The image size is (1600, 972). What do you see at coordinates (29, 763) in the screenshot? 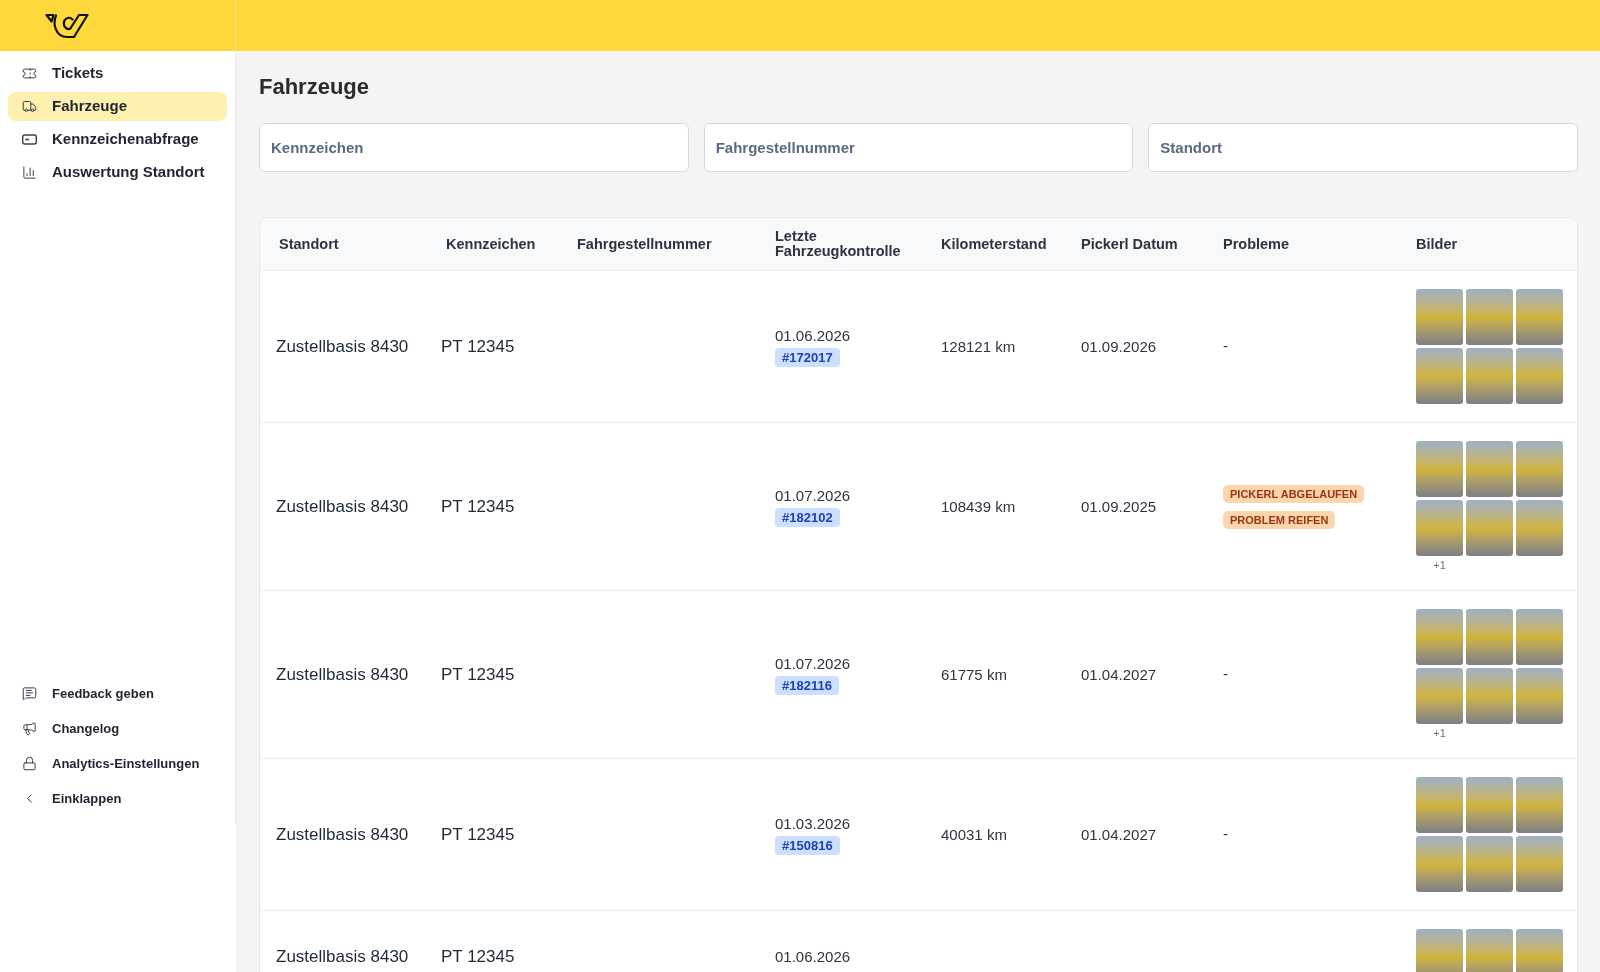
I see `lock-icon` at bounding box center [29, 763].